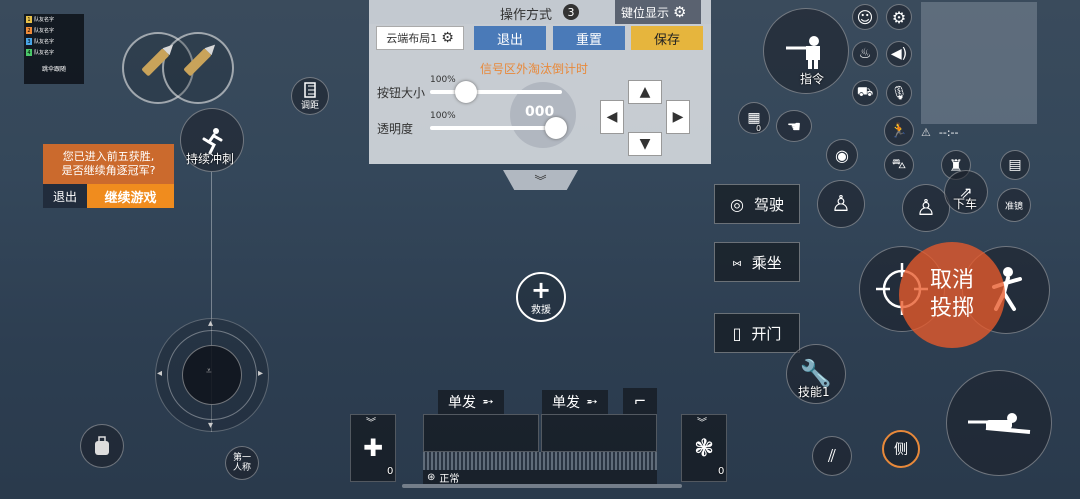 The height and width of the screenshot is (499, 1080). Describe the element at coordinates (865, 54) in the screenshot. I see `extinguisher-button: ♨` at that location.